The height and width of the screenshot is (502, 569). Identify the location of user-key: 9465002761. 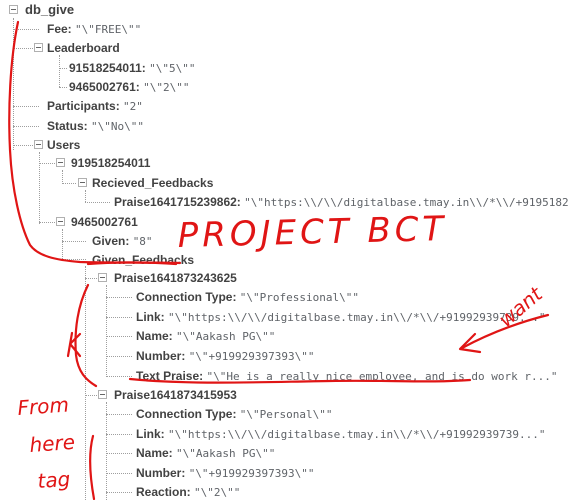
(104, 222).